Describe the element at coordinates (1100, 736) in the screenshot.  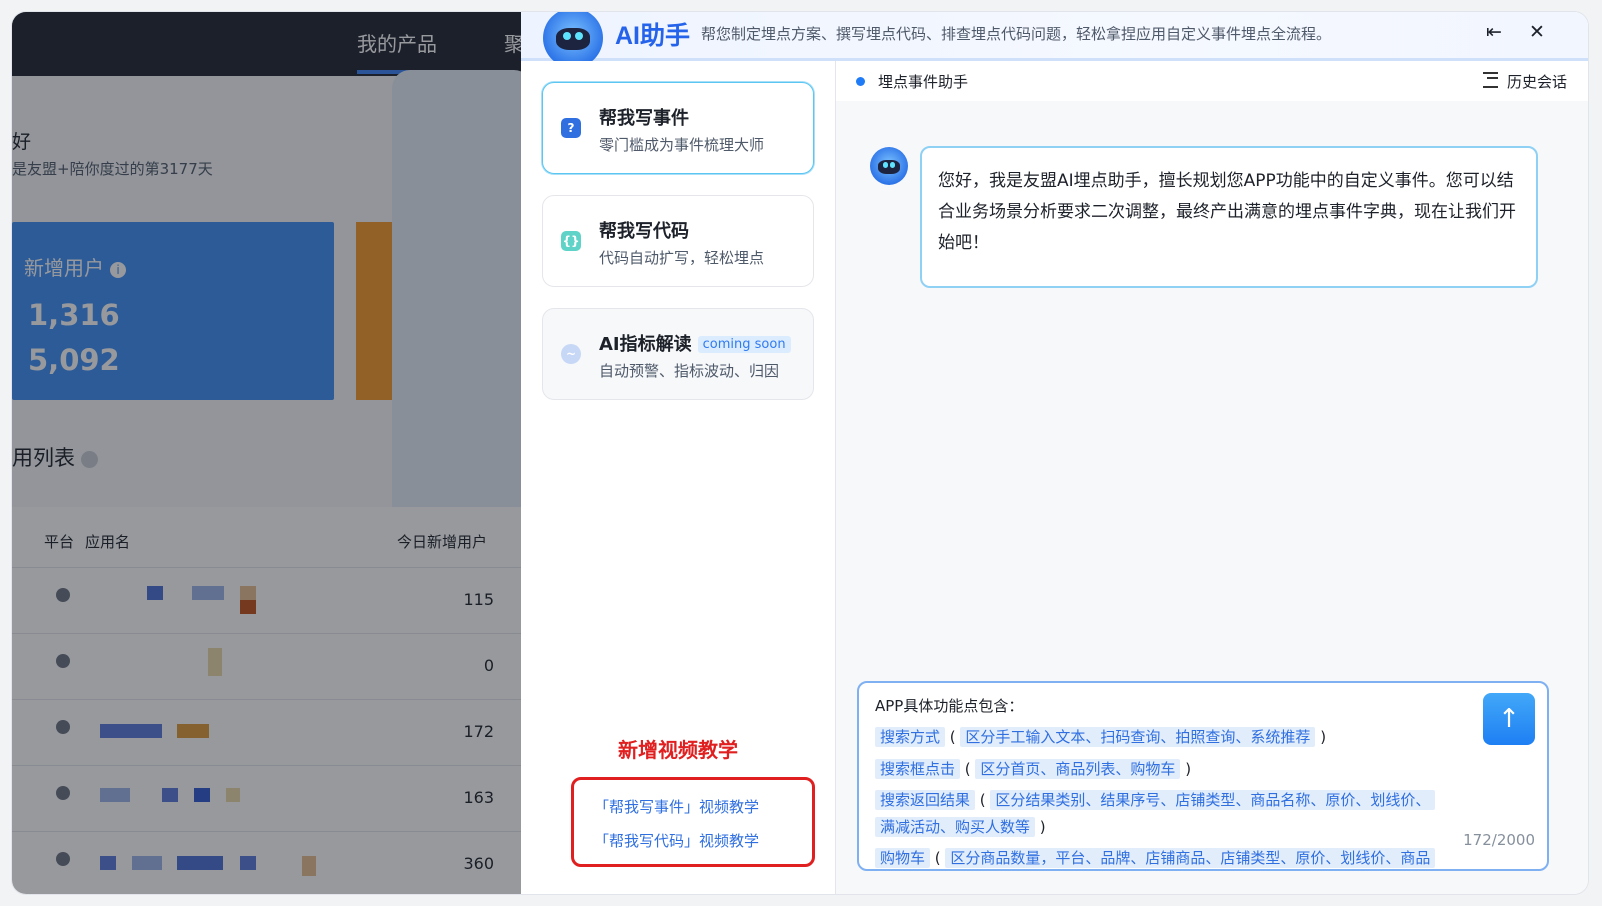
I see `input-line: 搜索方式 ( 区分手工输入文本、扫码查询、拍照查询、系统推荐 )` at that location.